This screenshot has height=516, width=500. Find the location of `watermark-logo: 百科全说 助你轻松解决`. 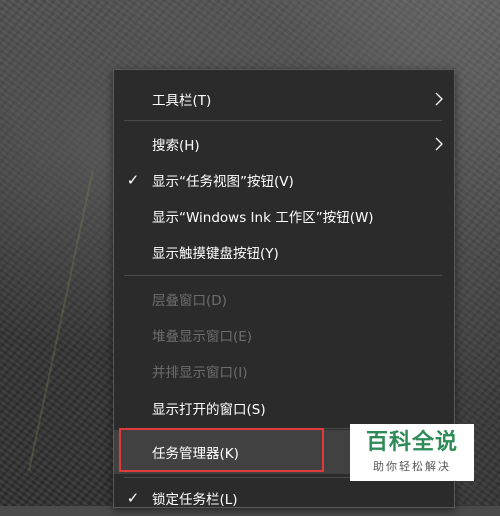

watermark-logo: 百科全说 助你轻松解决 is located at coordinates (412, 452).